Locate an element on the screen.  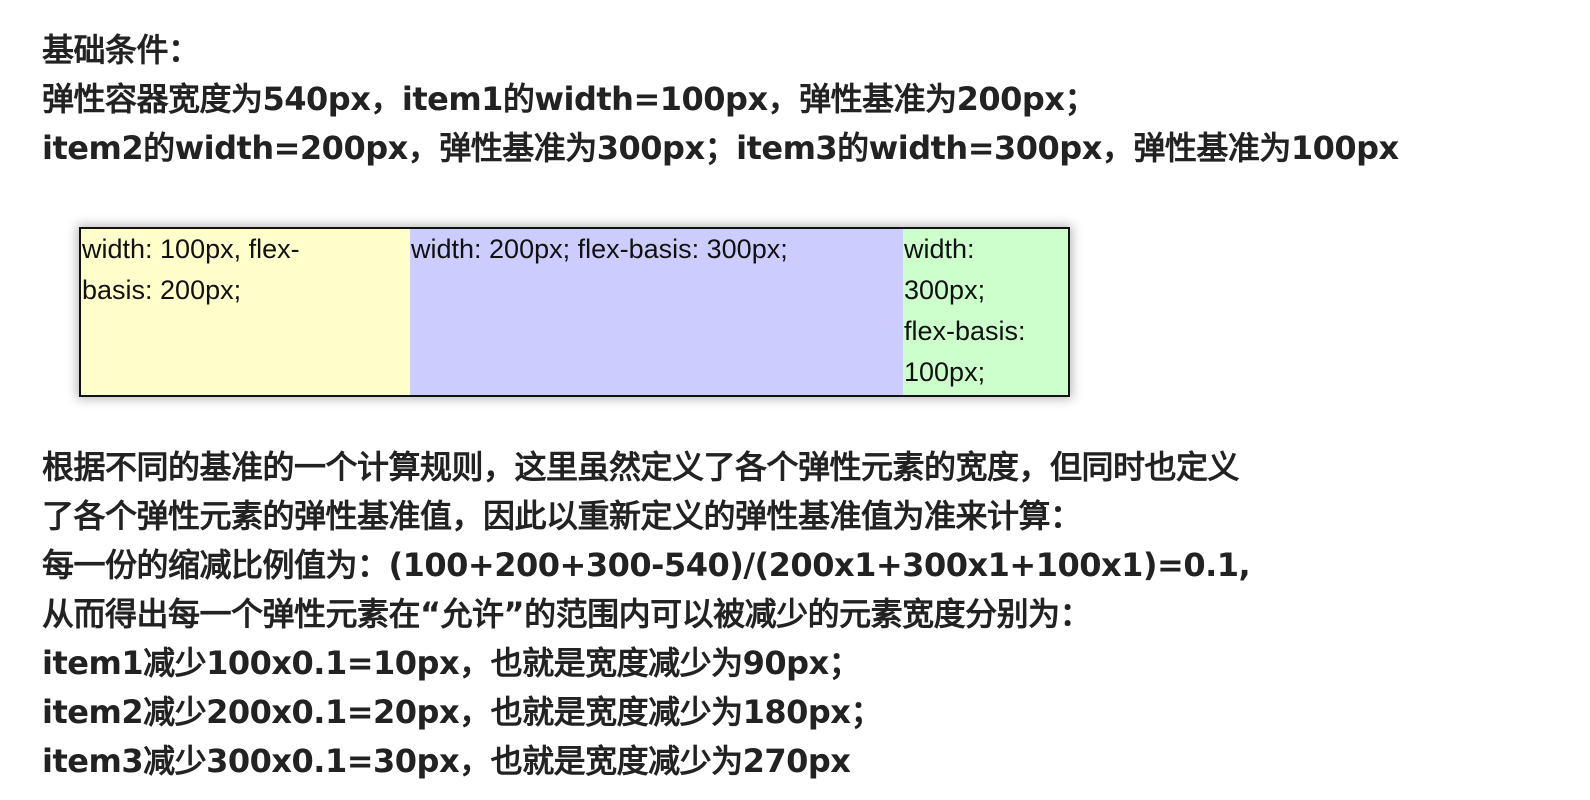
item3-result: item3减少300x0.1=30px，也就是宽度减少为270px is located at coordinates (446, 761).